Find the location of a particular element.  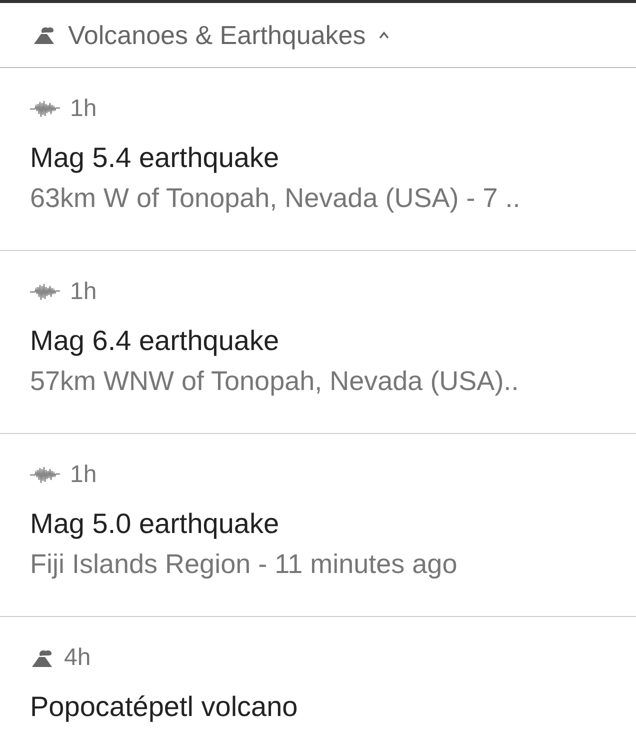

item-subtitle: 57km WNW of Tonopah, Nevada (USA).. is located at coordinates (275, 381).